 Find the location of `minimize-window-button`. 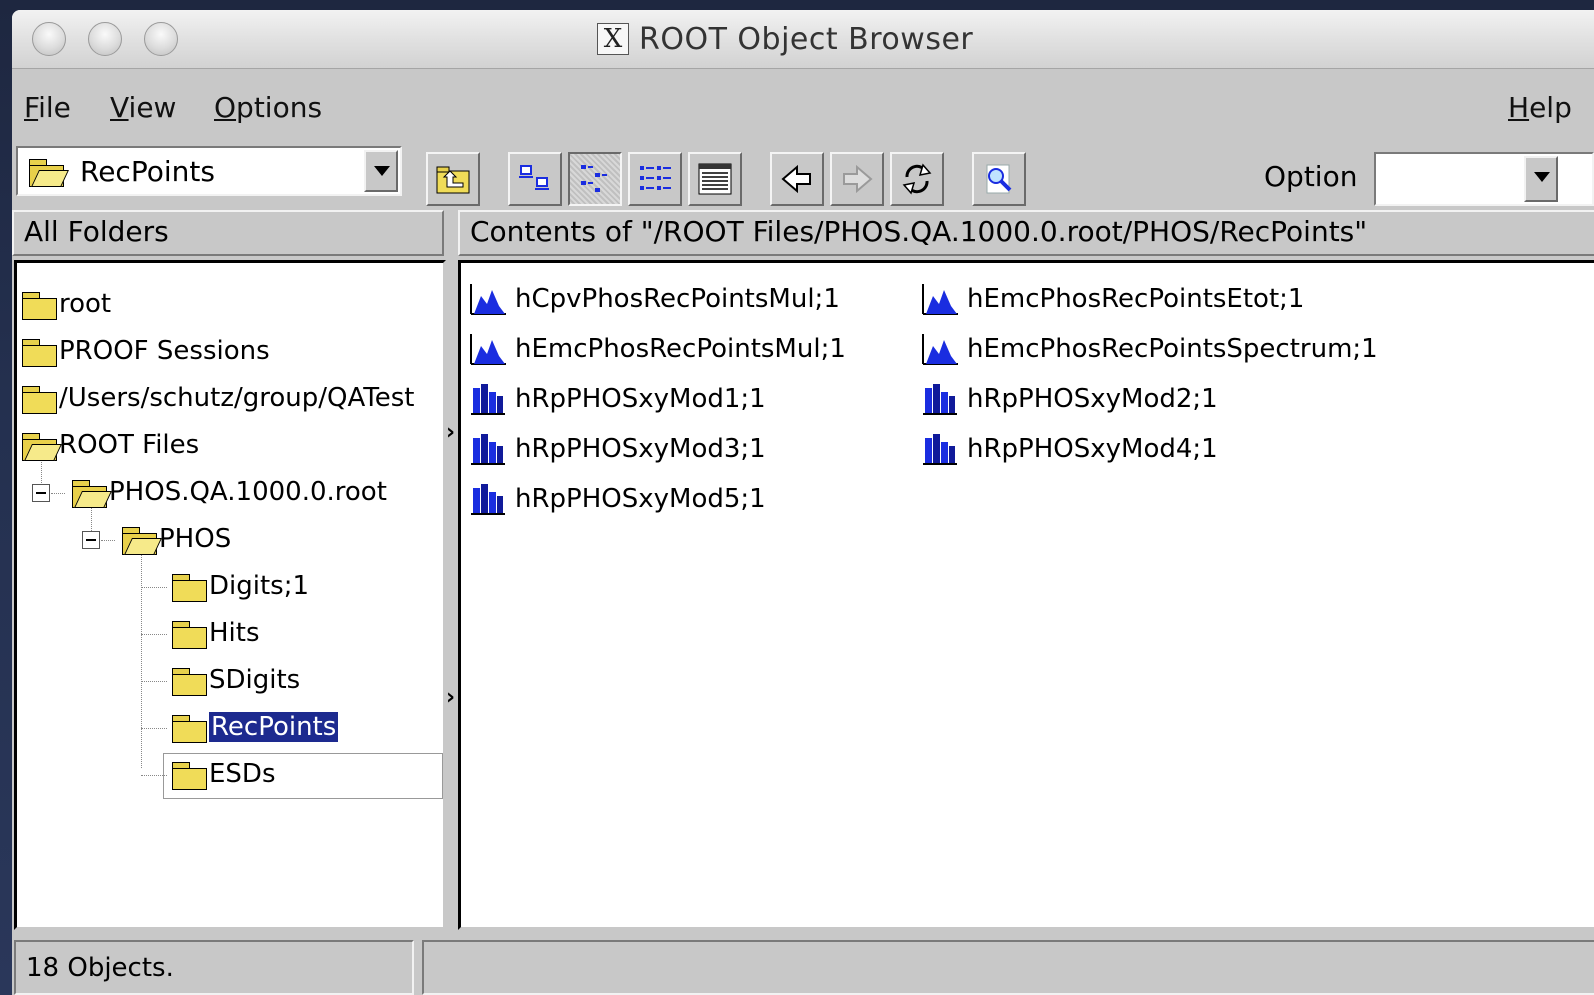

minimize-window-button is located at coordinates (105, 39).